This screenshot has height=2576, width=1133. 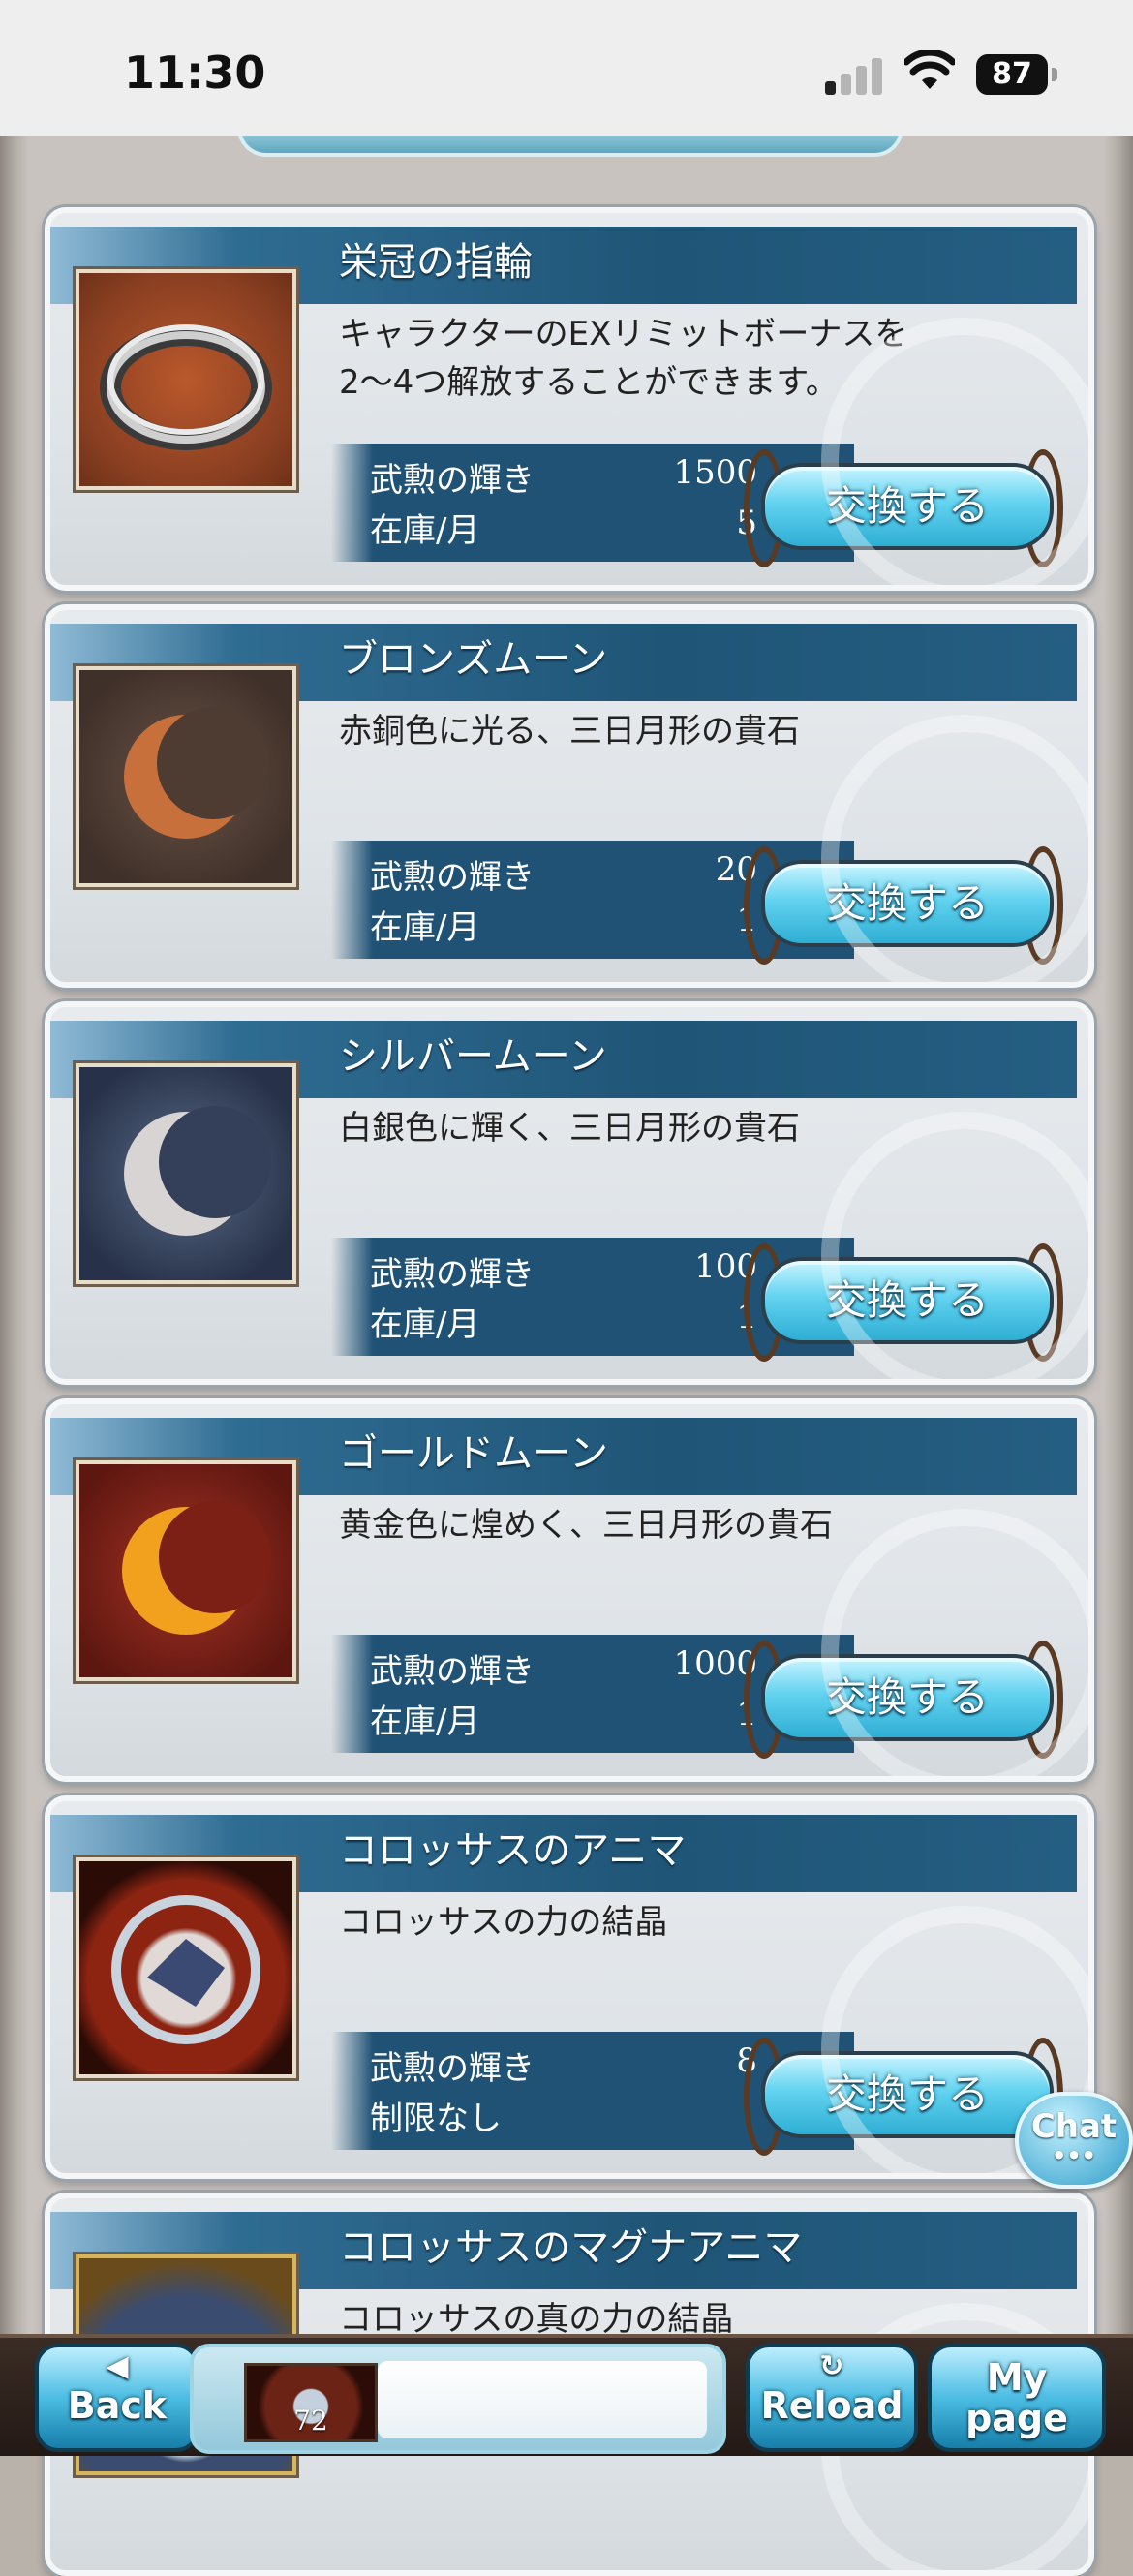 What do you see at coordinates (436, 2119) in the screenshot?
I see `stock-label: 制限なし` at bounding box center [436, 2119].